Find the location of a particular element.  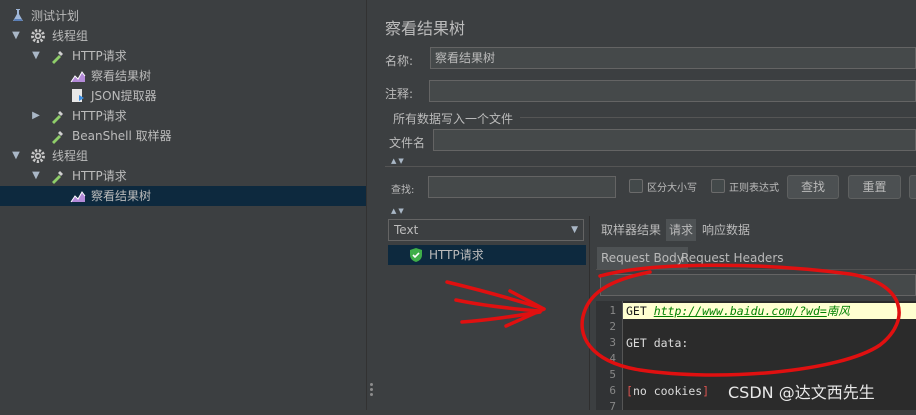

case-sensitive-checkbox is located at coordinates (636, 186).